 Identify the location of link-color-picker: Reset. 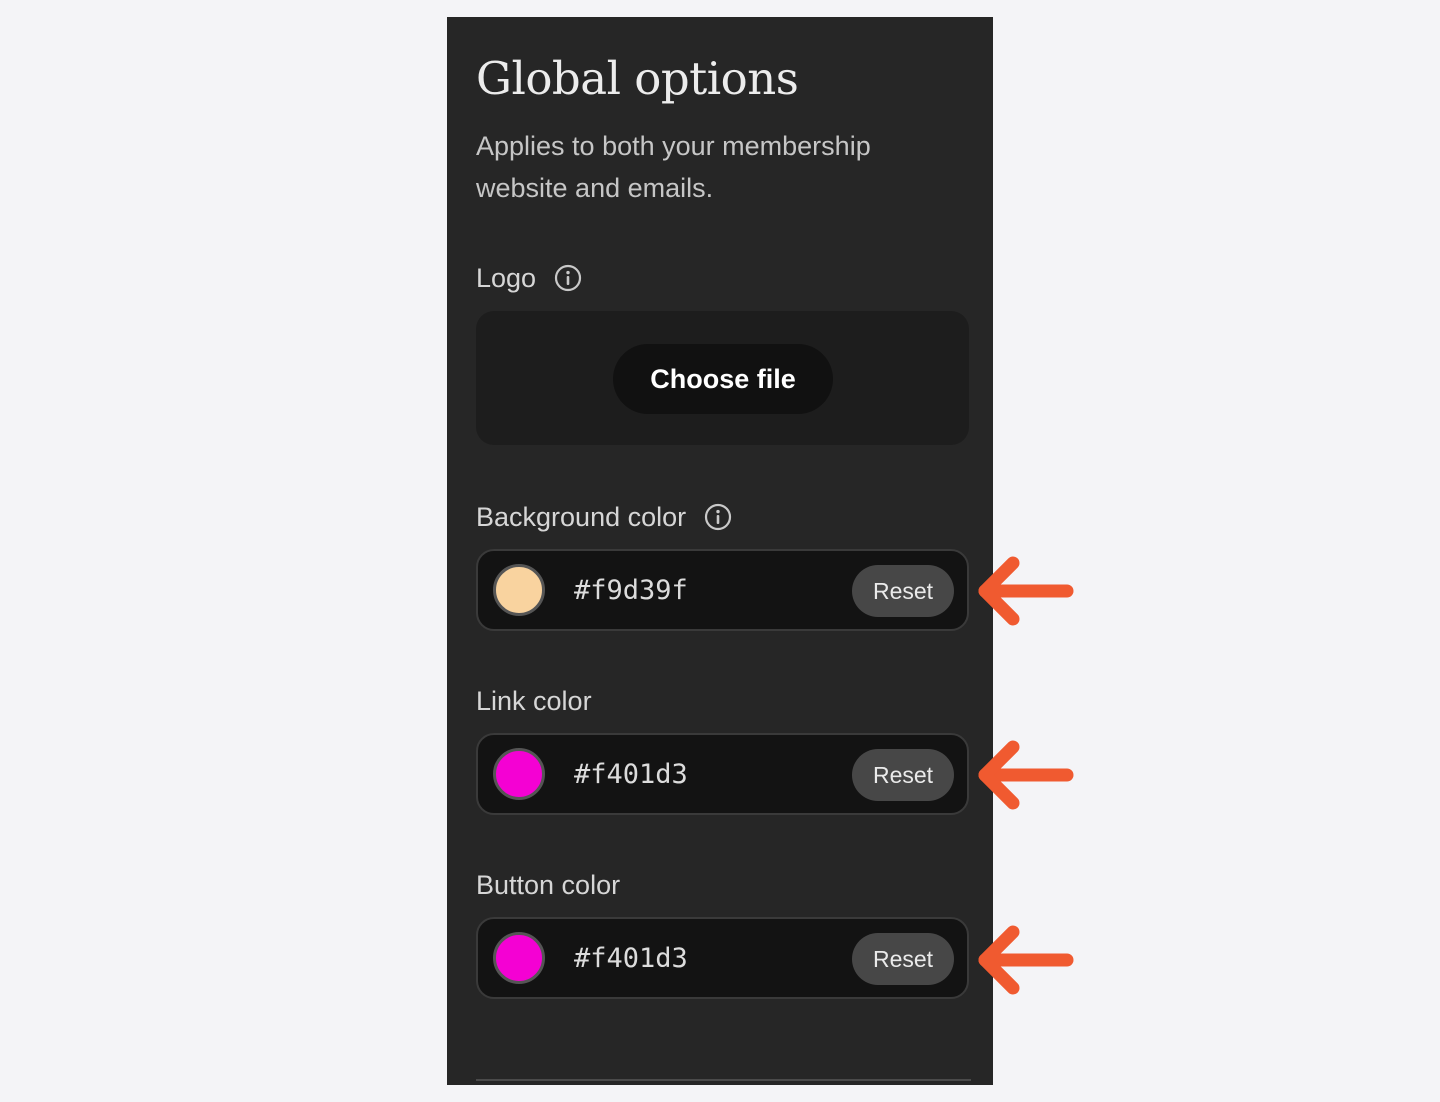
(722, 774).